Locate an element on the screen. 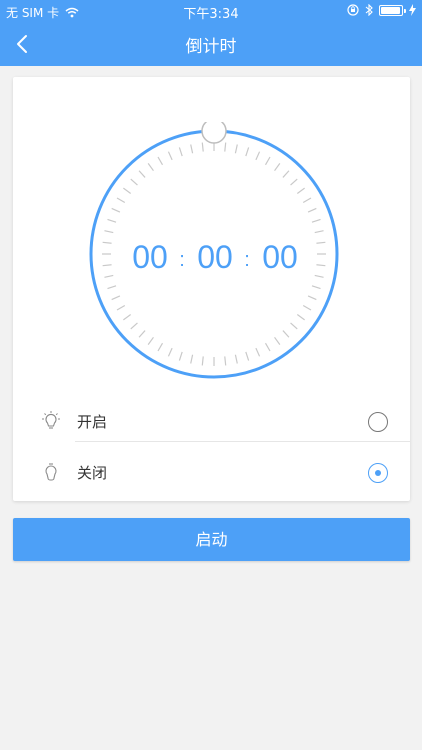 The height and width of the screenshot is (750, 422). page-title: 倒计时 is located at coordinates (211, 47).